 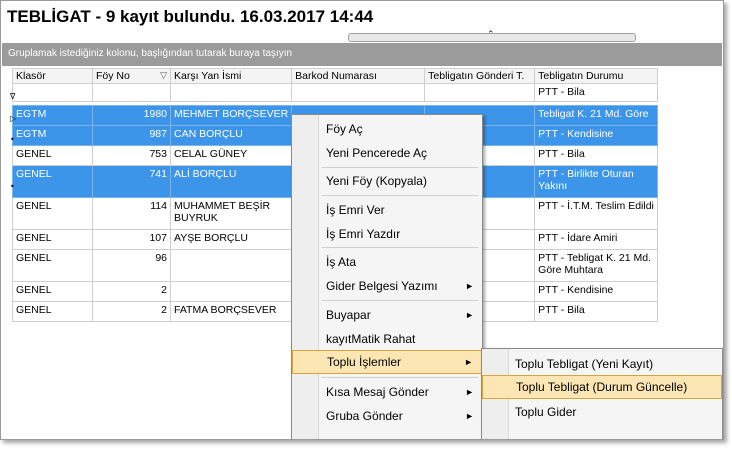 I want to click on col-header-durum: Tebligatın Durumu, so click(x=596, y=76).